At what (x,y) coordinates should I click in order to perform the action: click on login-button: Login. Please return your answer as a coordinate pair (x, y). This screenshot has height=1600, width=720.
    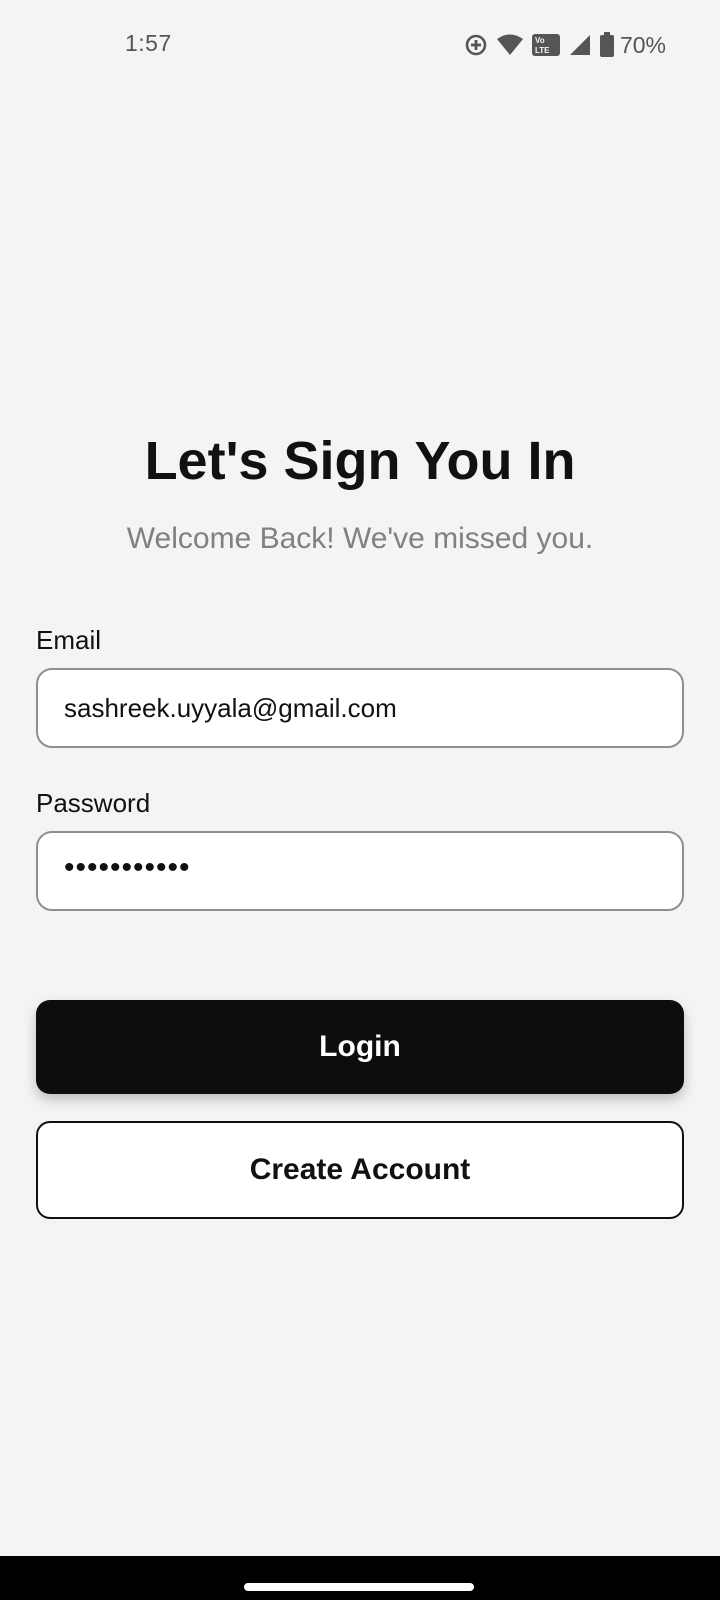
    Looking at the image, I should click on (360, 1047).